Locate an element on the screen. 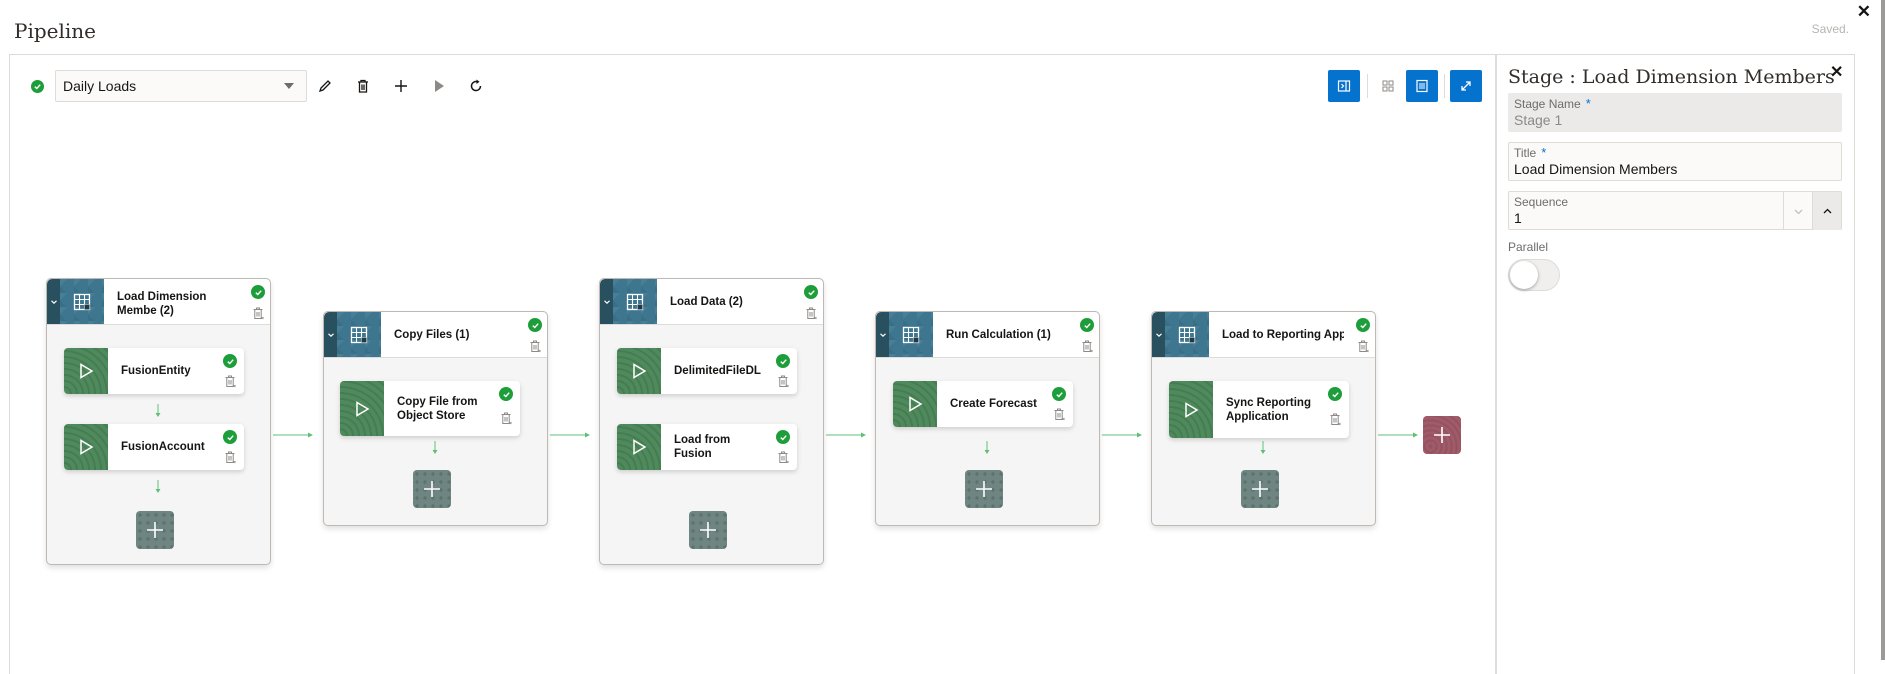  job-title: FusionEntity is located at coordinates (156, 371).